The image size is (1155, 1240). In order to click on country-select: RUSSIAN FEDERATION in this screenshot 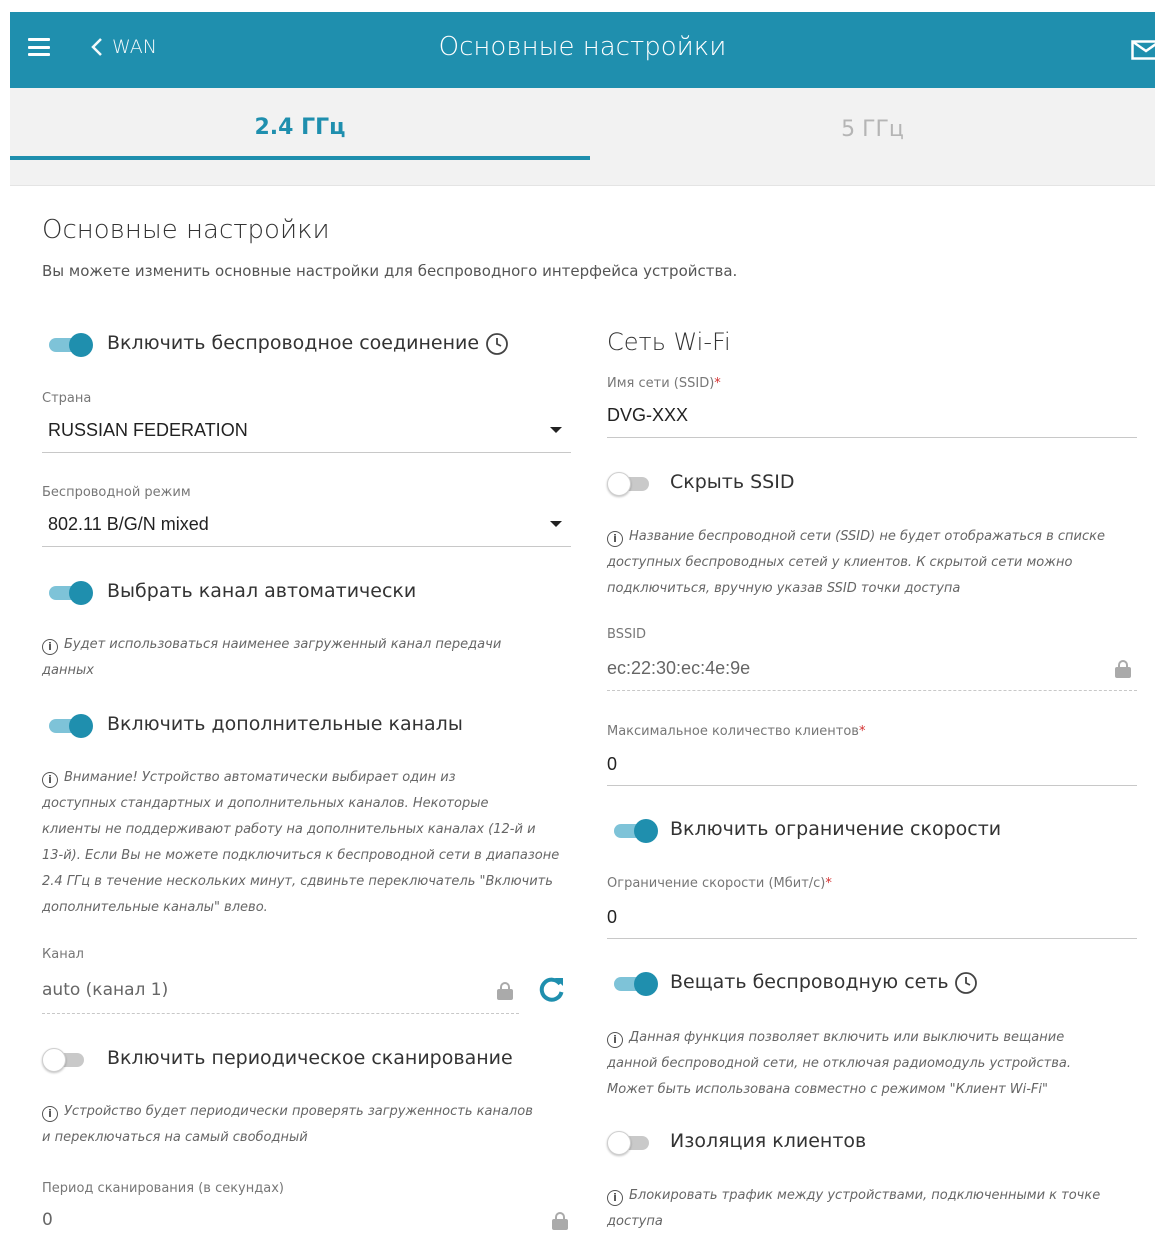, I will do `click(148, 430)`.